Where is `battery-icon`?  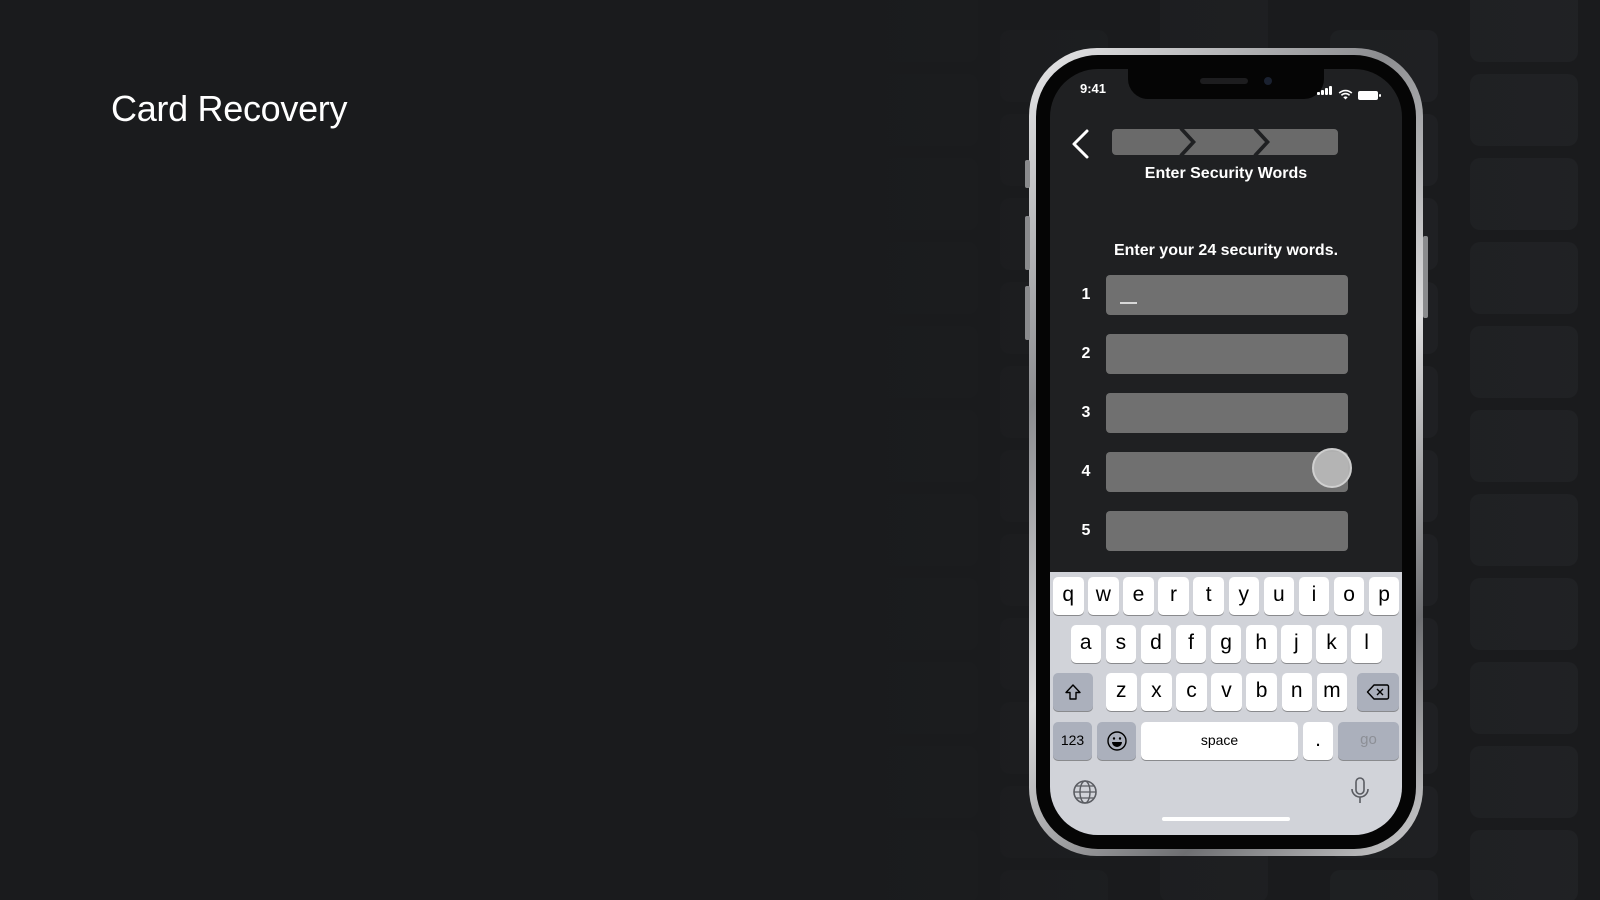 battery-icon is located at coordinates (1369, 95).